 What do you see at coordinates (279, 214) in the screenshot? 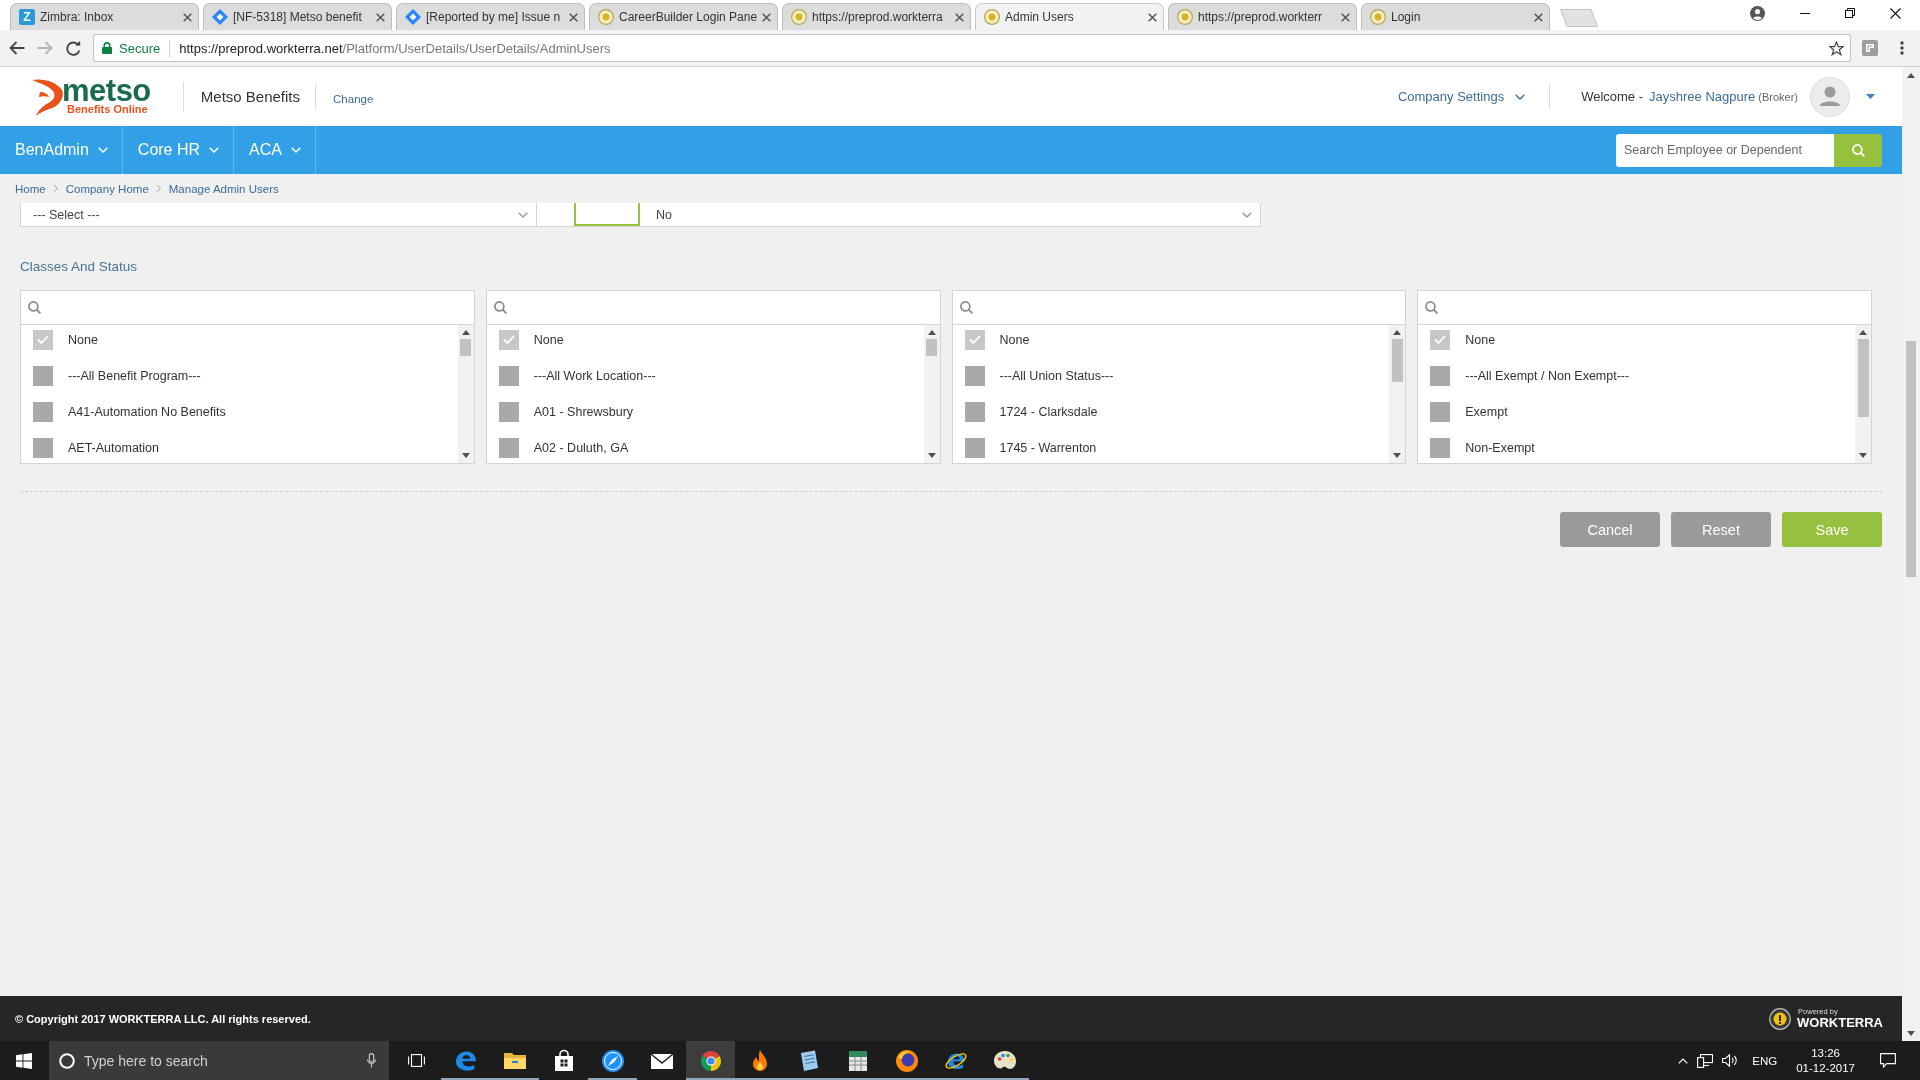
I see `select-field: --- Select ---` at bounding box center [279, 214].